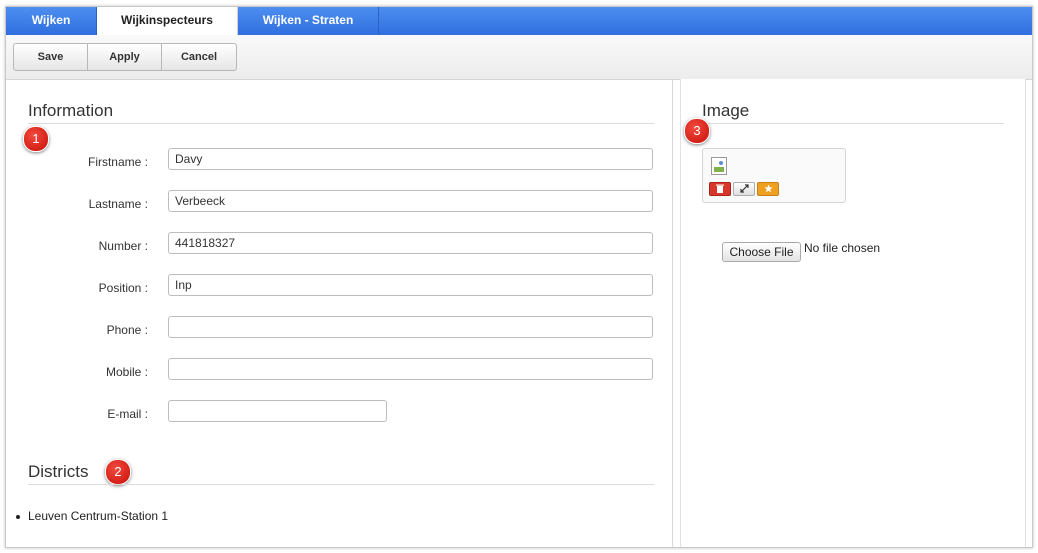 The width and height of the screenshot is (1038, 553). What do you see at coordinates (118, 472) in the screenshot?
I see `annotation-marker-2: 2` at bounding box center [118, 472].